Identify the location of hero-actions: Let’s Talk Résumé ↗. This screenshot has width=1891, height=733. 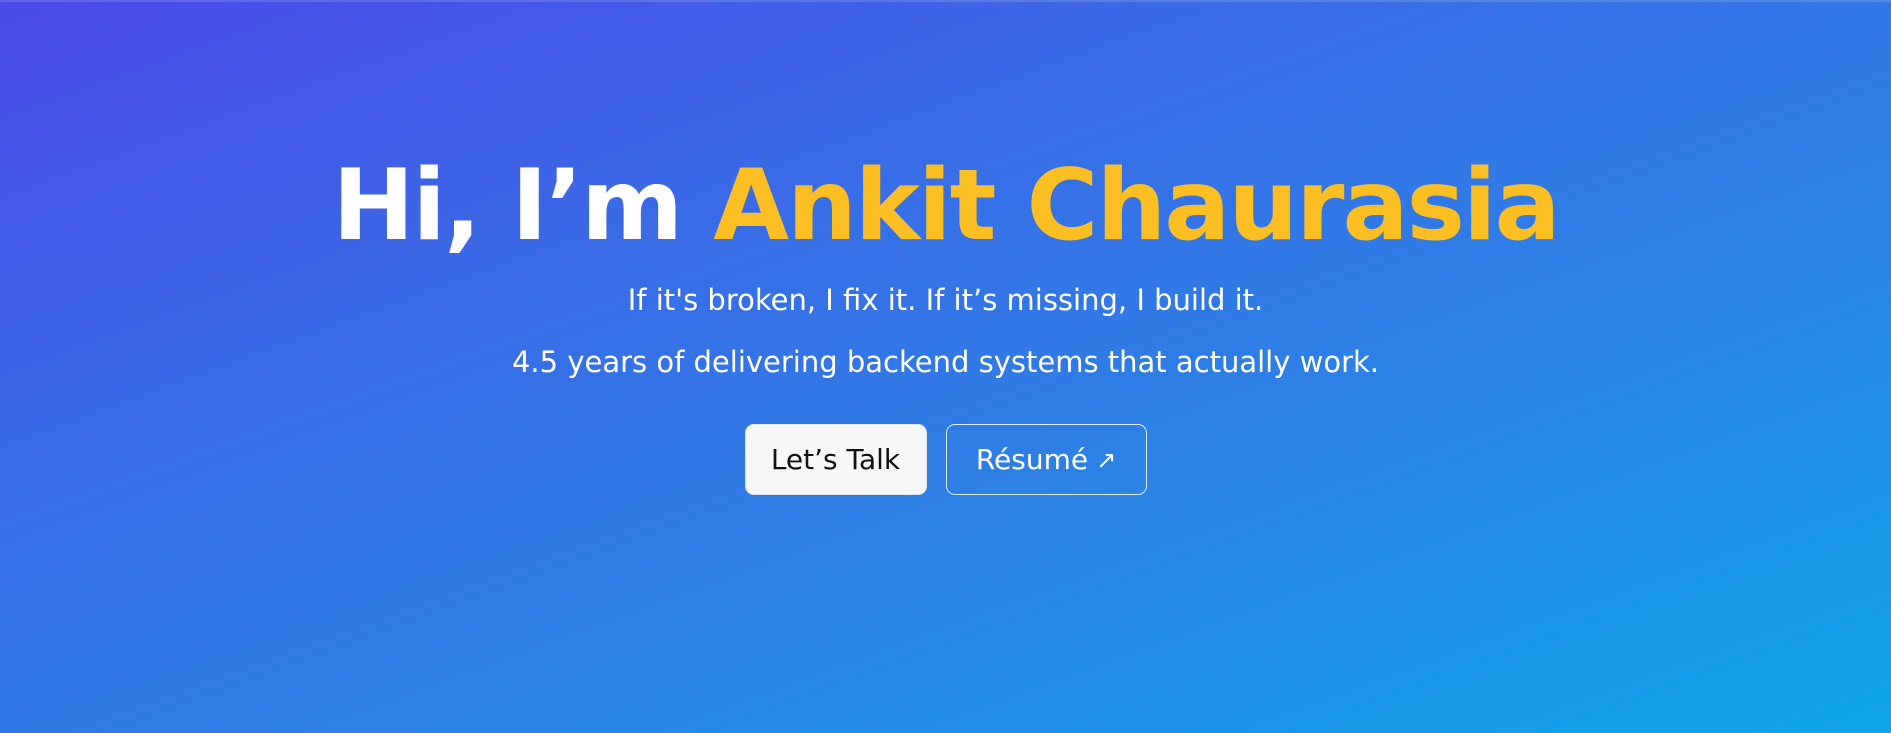
(945, 459).